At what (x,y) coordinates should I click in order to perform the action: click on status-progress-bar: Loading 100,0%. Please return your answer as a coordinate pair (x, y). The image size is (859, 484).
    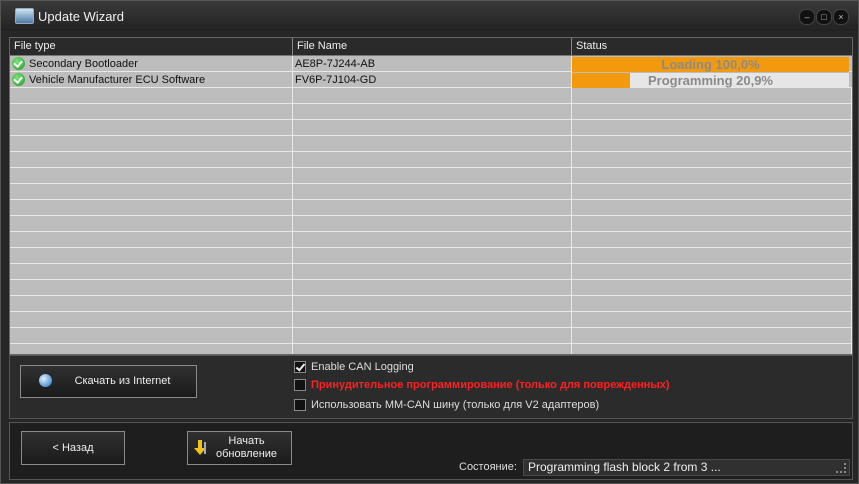
    Looking at the image, I should click on (710, 64).